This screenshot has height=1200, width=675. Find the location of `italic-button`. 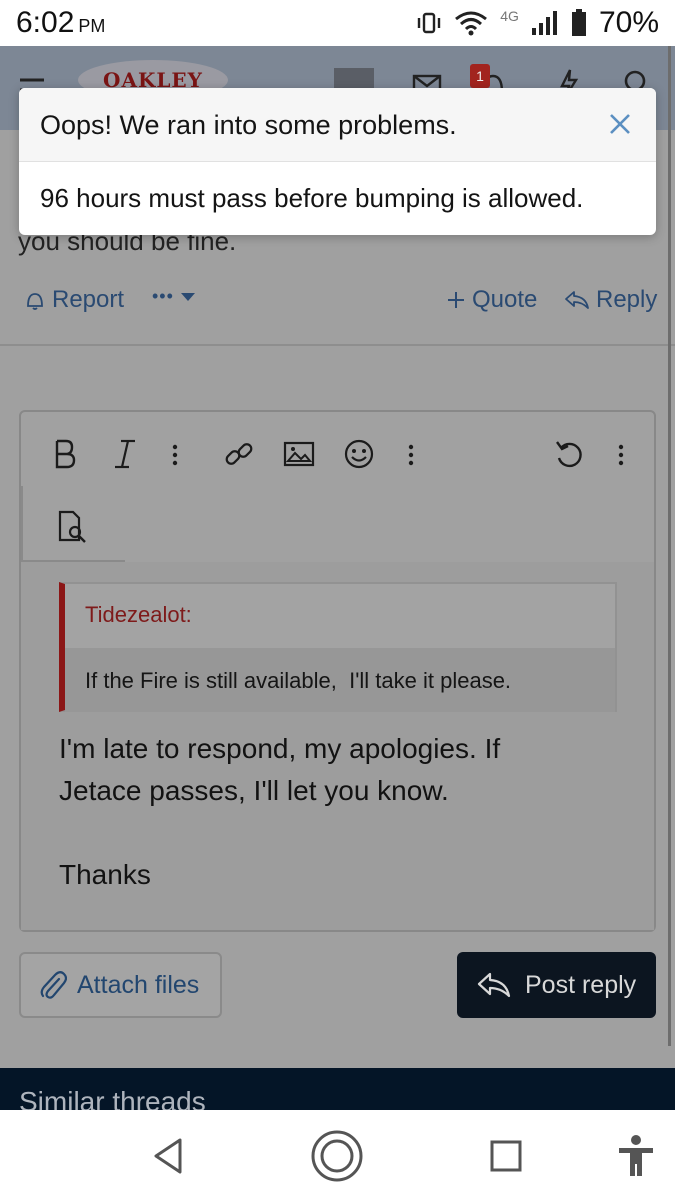

italic-button is located at coordinates (125, 454).